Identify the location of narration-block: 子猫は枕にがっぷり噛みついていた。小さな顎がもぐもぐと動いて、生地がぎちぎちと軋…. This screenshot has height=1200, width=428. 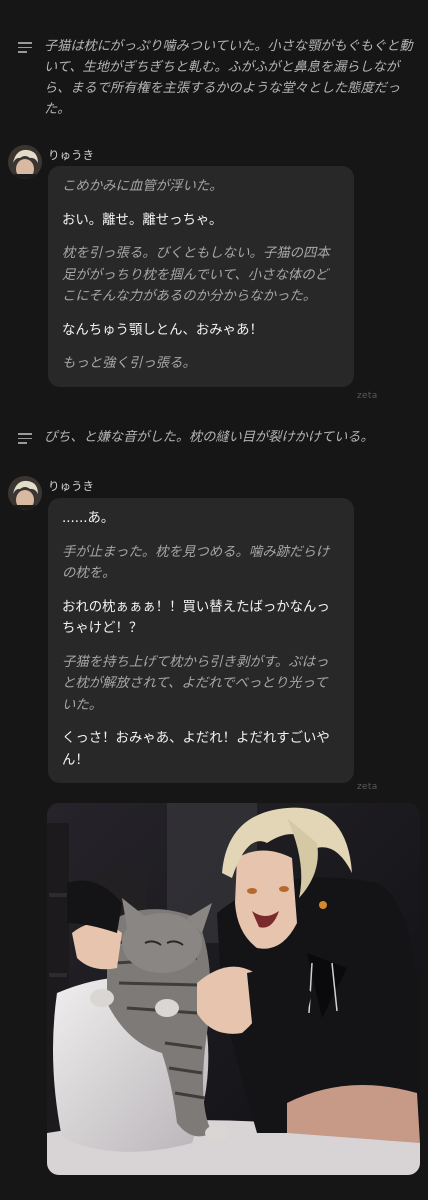
(218, 78).